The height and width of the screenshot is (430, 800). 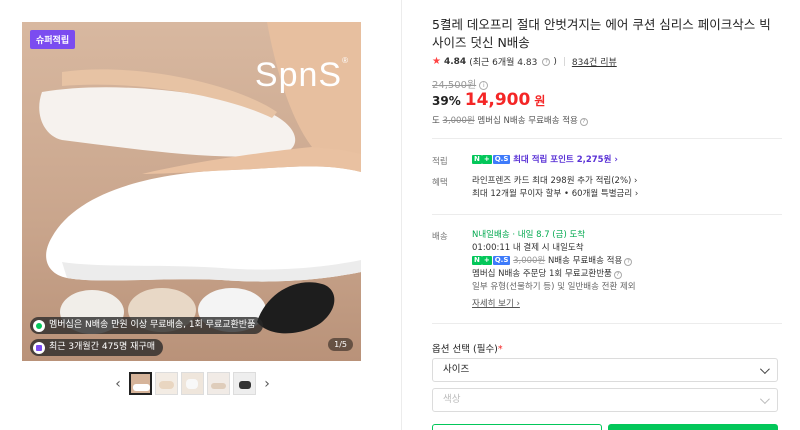 I want to click on color-select-placeholder: 색상, so click(x=452, y=399).